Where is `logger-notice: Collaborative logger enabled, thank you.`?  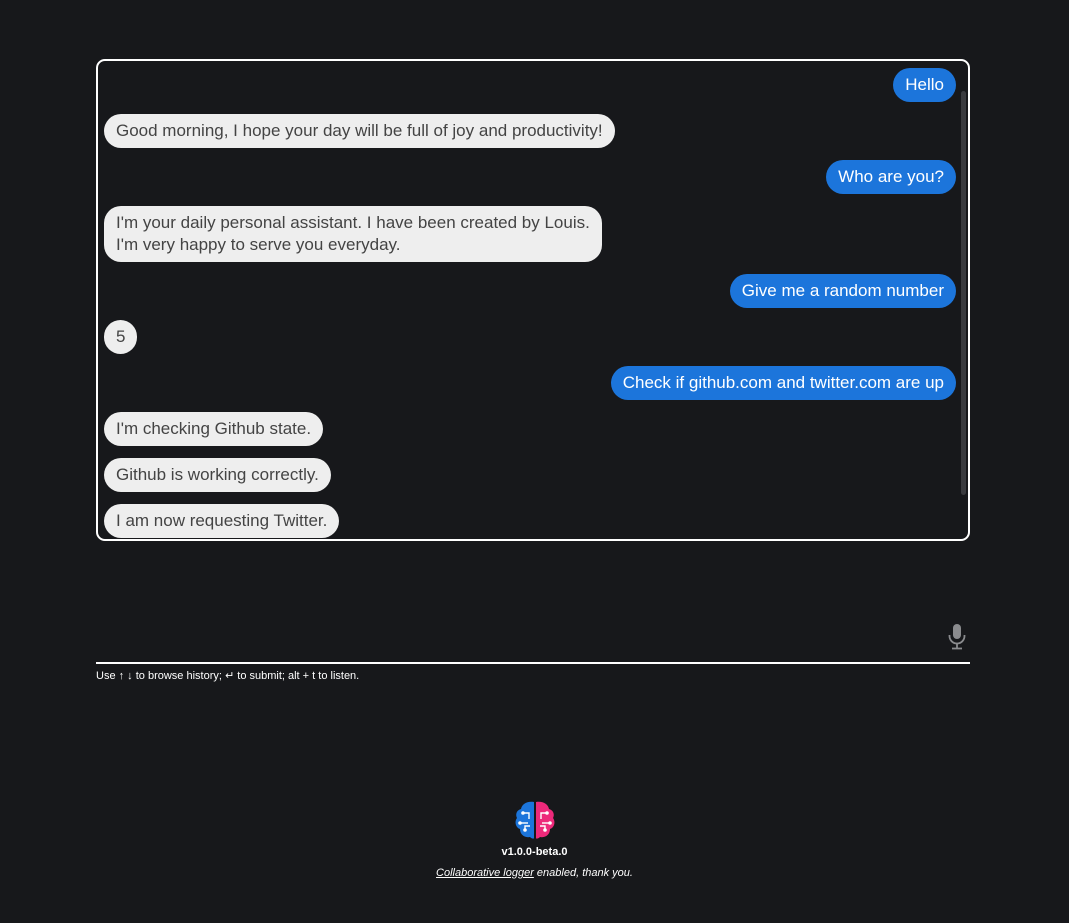
logger-notice: Collaborative logger enabled, thank you. is located at coordinates (534, 873).